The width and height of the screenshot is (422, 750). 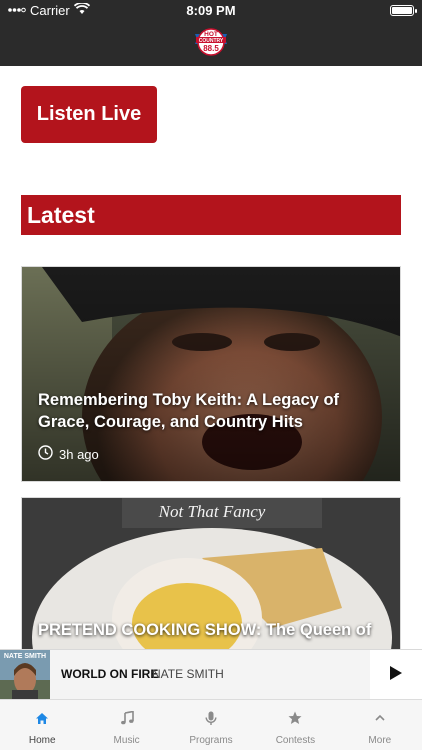 What do you see at coordinates (380, 740) in the screenshot?
I see `tab-label: More` at bounding box center [380, 740].